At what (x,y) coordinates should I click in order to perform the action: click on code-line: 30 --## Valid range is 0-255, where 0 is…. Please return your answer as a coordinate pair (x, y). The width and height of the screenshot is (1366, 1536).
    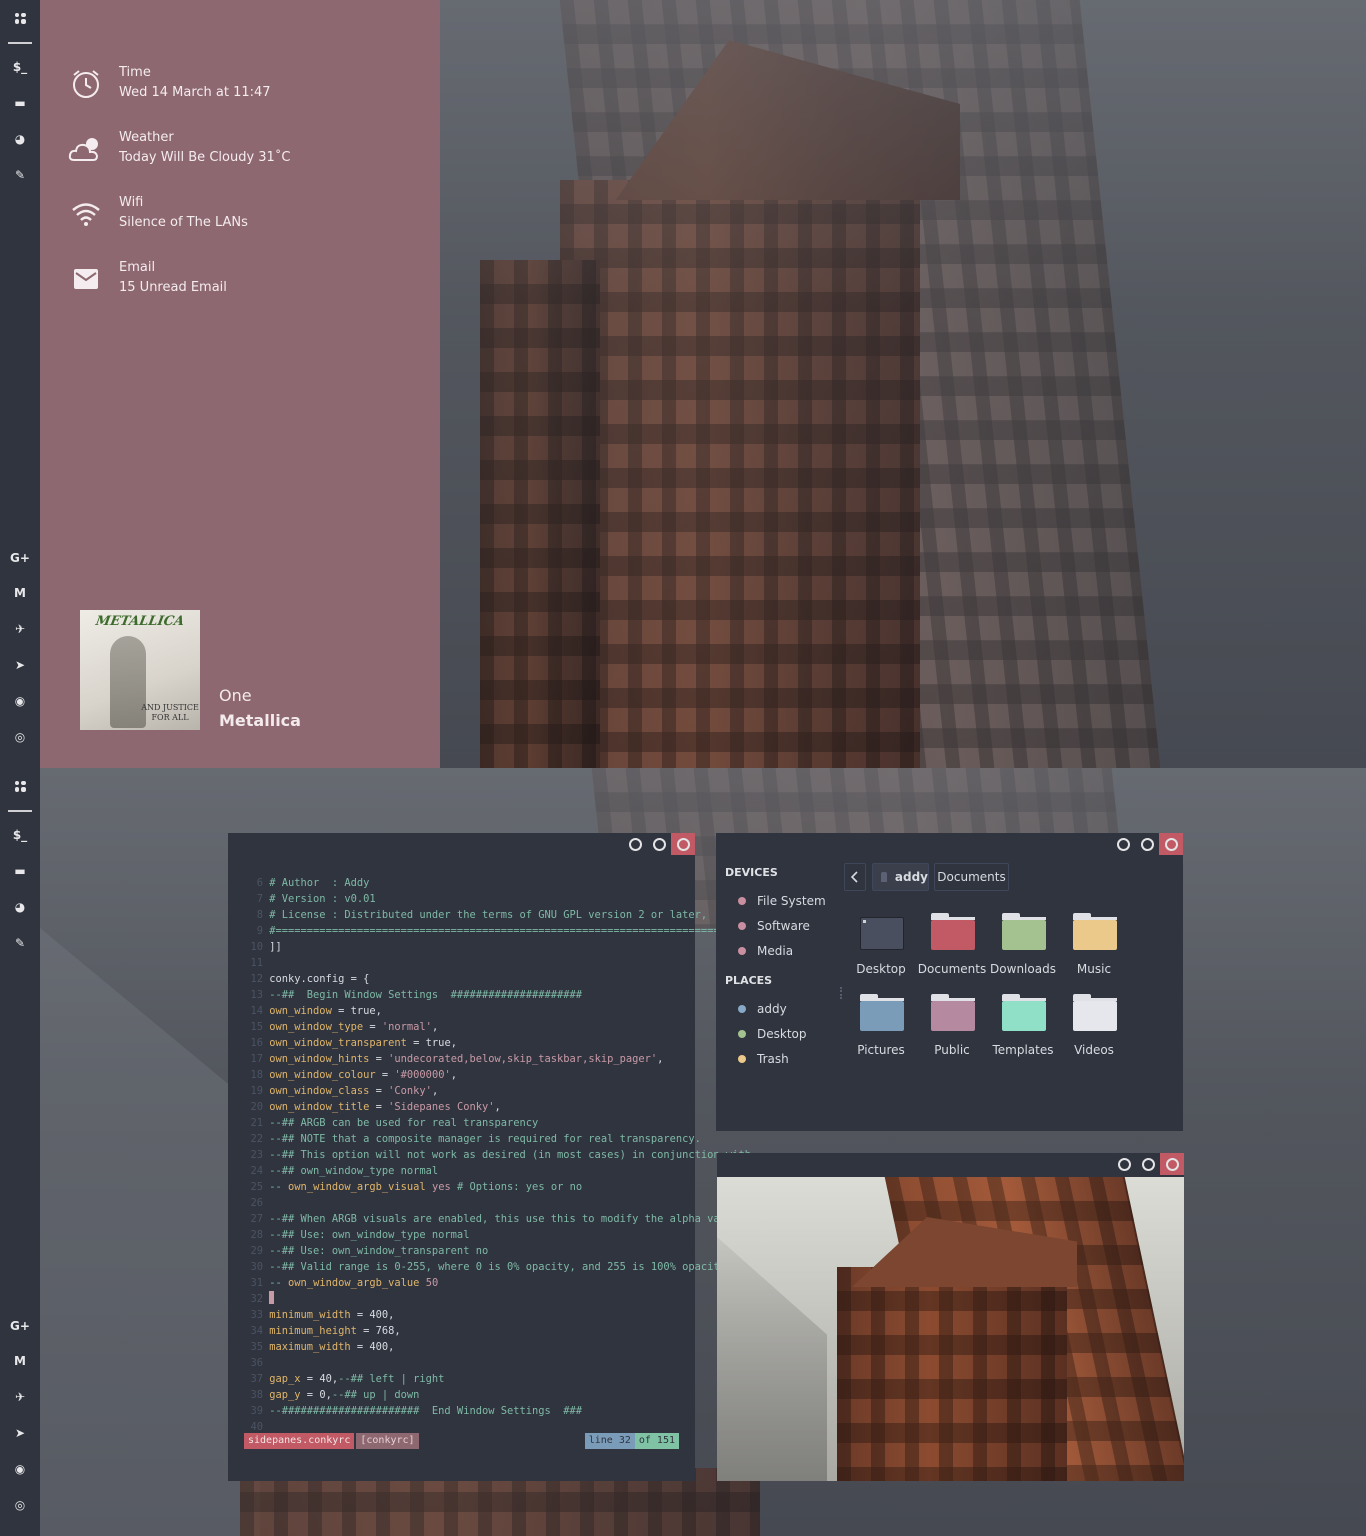
    Looking at the image, I should click on (513, 1267).